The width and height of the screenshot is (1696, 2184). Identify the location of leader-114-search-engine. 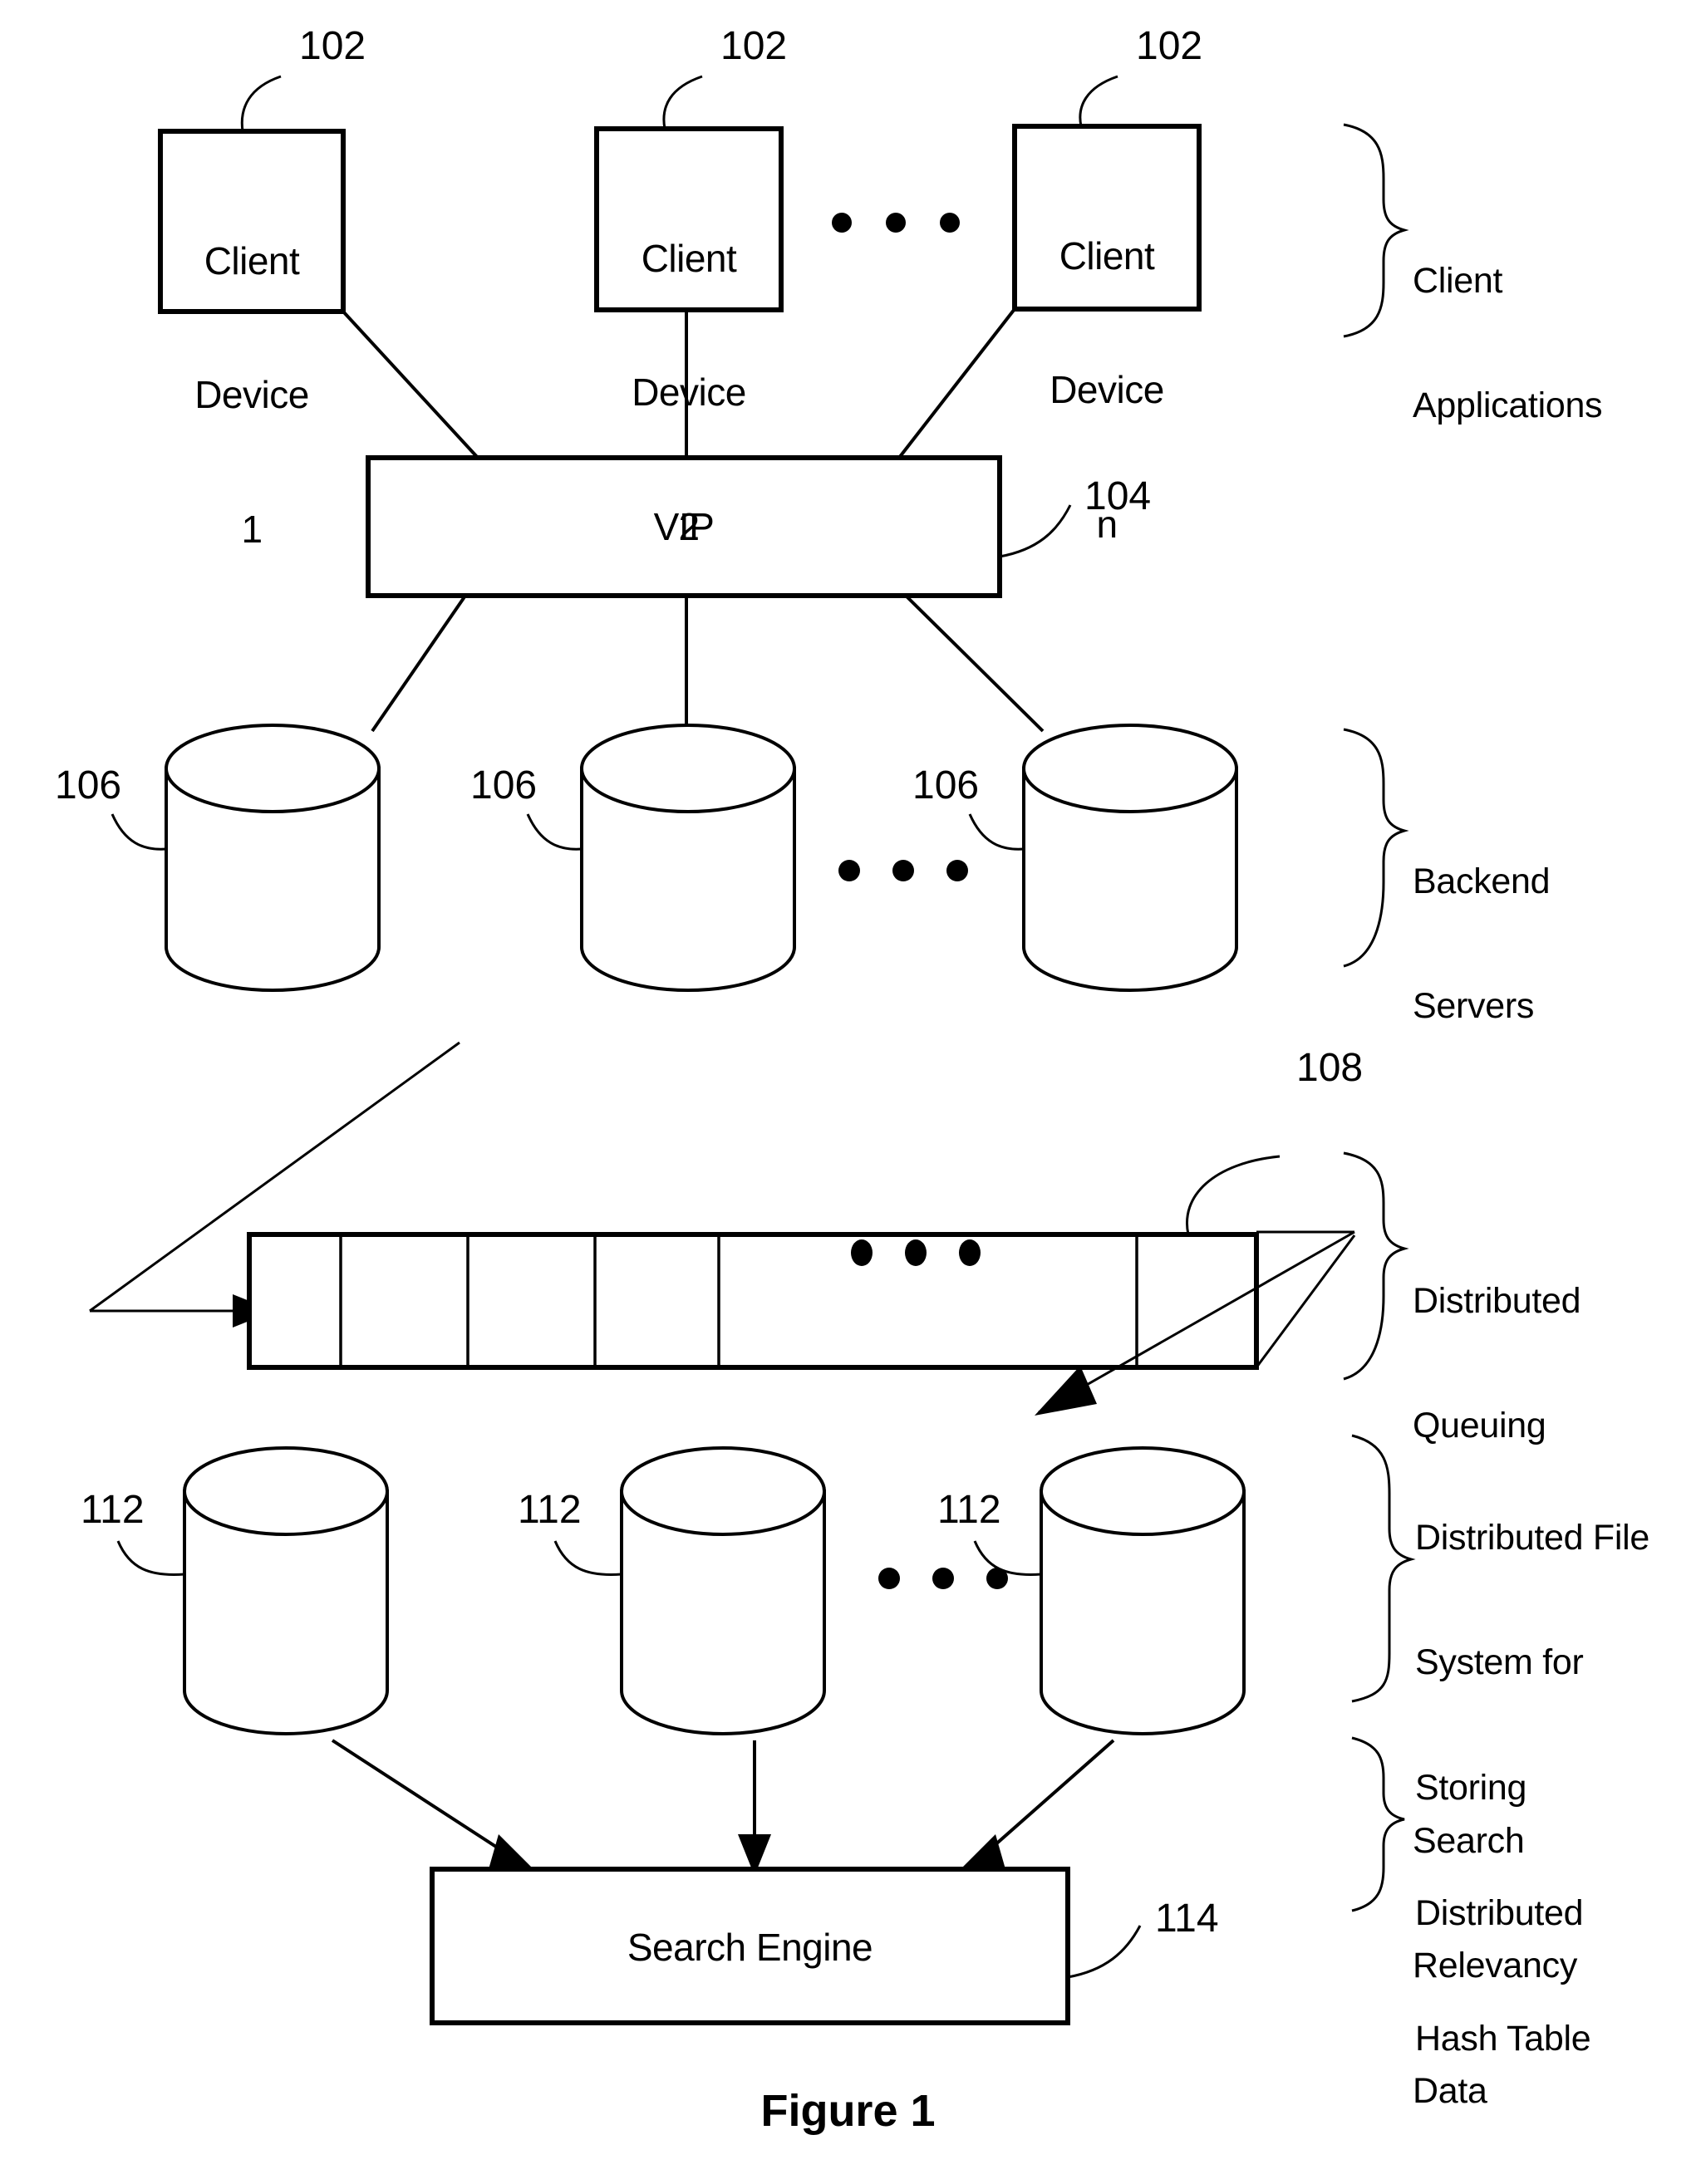
(1105, 1952).